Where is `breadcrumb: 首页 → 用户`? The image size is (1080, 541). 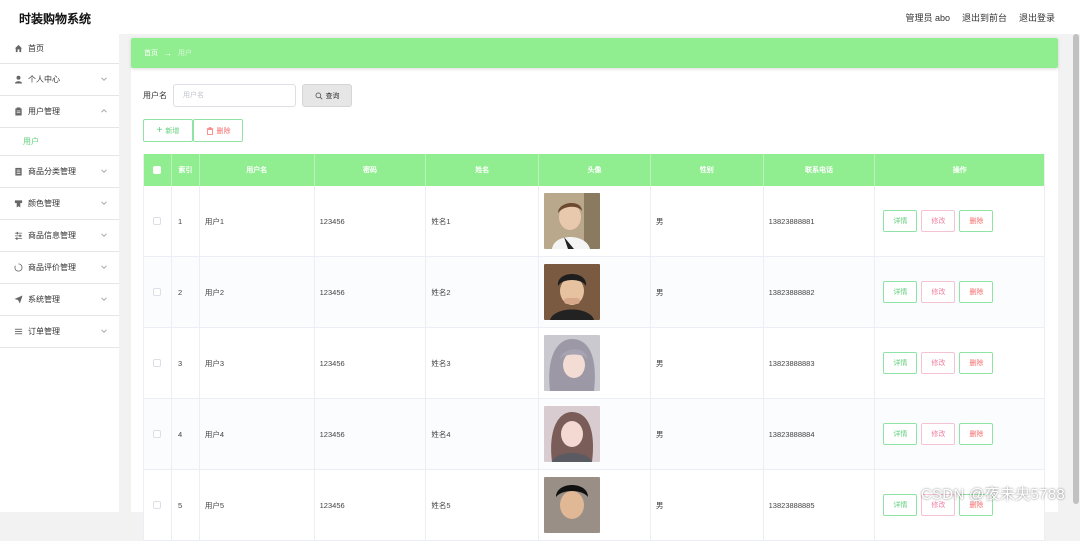
breadcrumb: 首页 → 用户 is located at coordinates (594, 53).